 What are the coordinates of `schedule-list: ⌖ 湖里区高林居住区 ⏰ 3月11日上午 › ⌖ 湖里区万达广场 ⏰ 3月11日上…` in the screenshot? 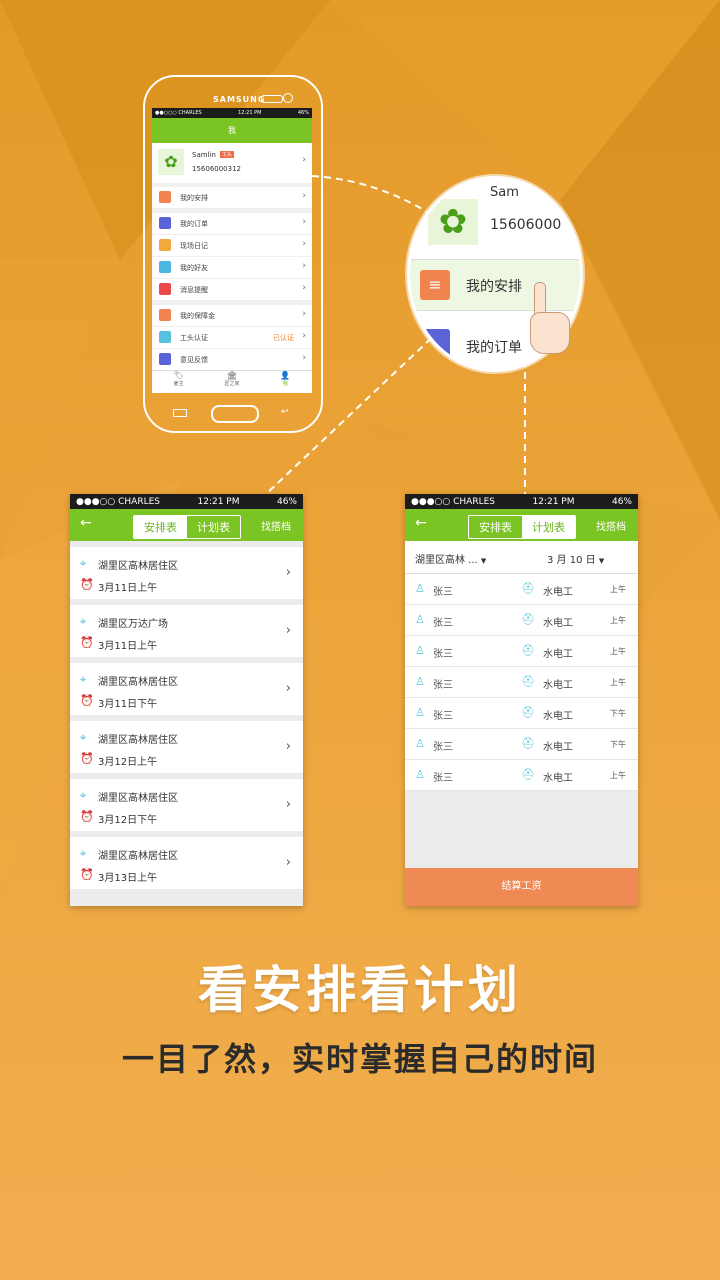 It's located at (186, 715).